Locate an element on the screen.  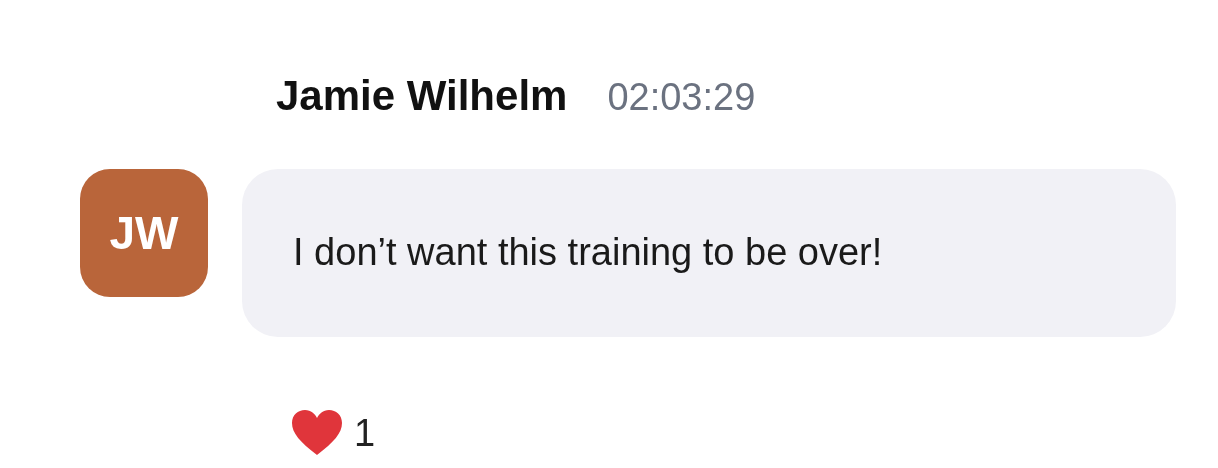
avatar: JW is located at coordinates (144, 232).